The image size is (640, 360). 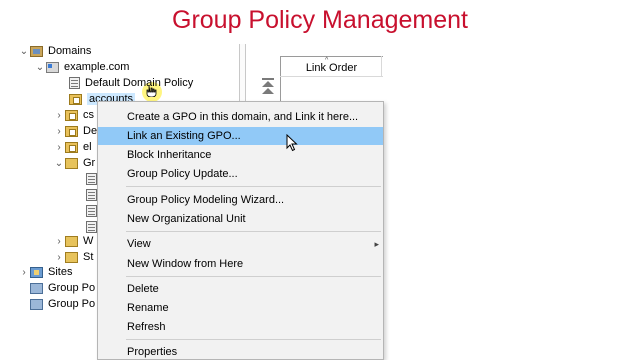 I want to click on modeling-icon, so click(x=36, y=288).